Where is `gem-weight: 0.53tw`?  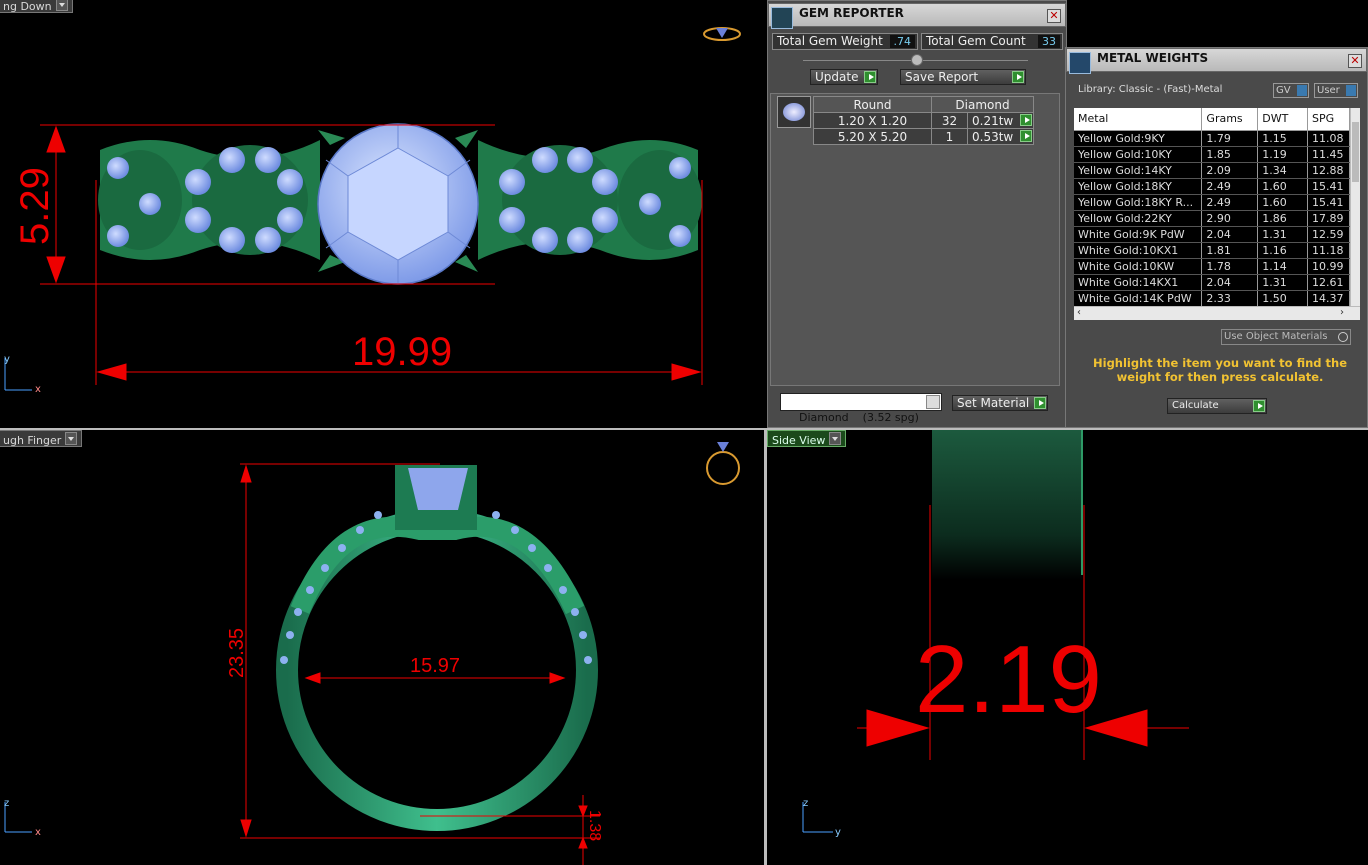
gem-weight: 0.53tw is located at coordinates (993, 136).